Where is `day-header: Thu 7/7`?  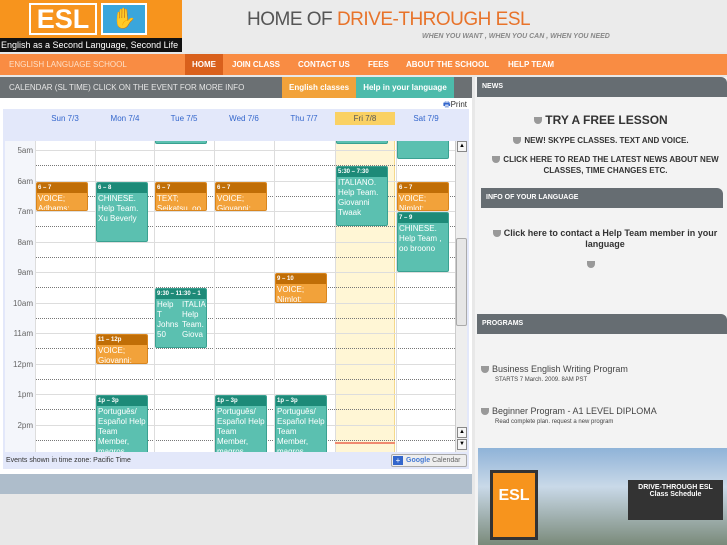 day-header: Thu 7/7 is located at coordinates (304, 118).